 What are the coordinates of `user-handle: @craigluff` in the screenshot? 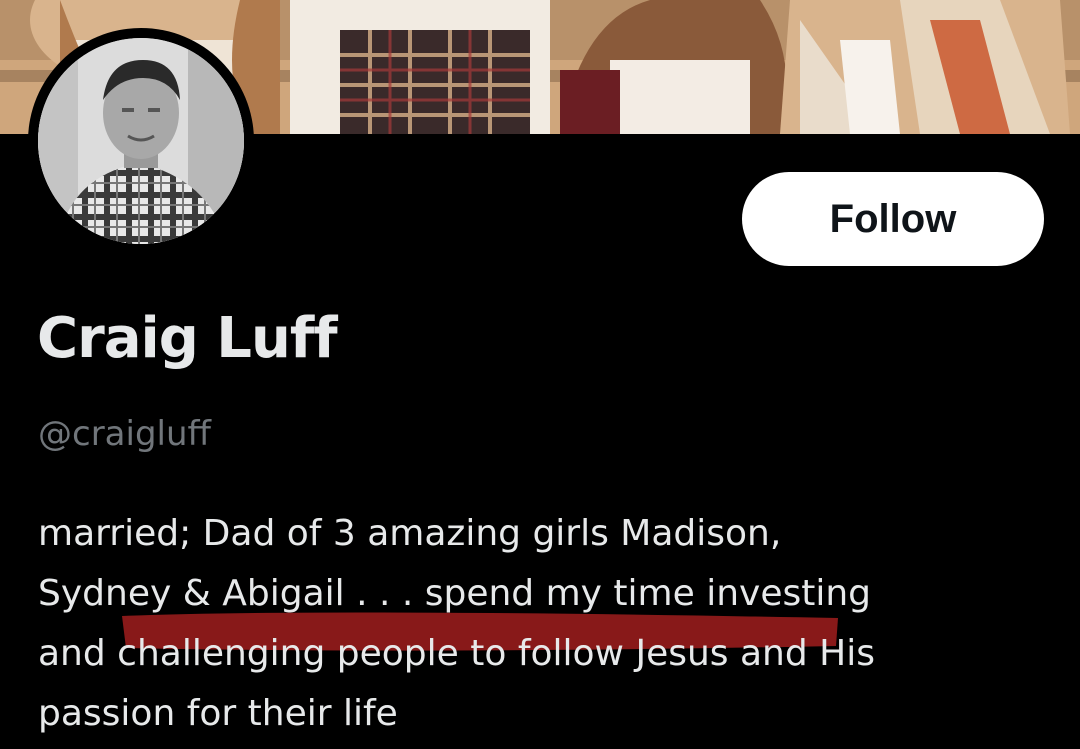 It's located at (124, 434).